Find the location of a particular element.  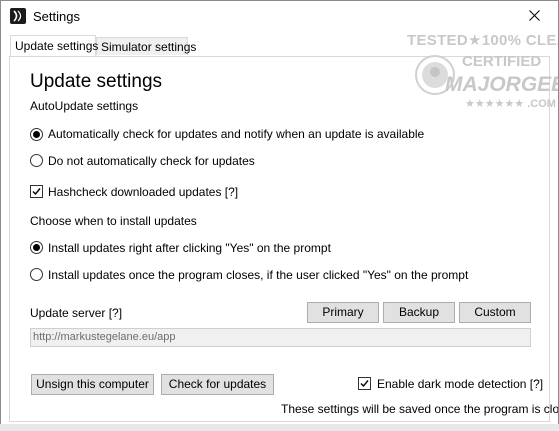

page-title: Update settings is located at coordinates (96, 81).